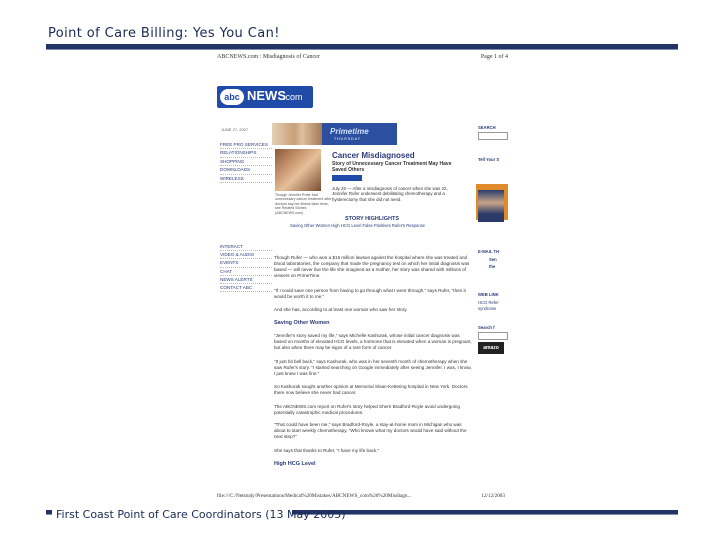 The height and width of the screenshot is (540, 720). I want to click on side-weblinks-label: WEB LINK, so click(488, 294).